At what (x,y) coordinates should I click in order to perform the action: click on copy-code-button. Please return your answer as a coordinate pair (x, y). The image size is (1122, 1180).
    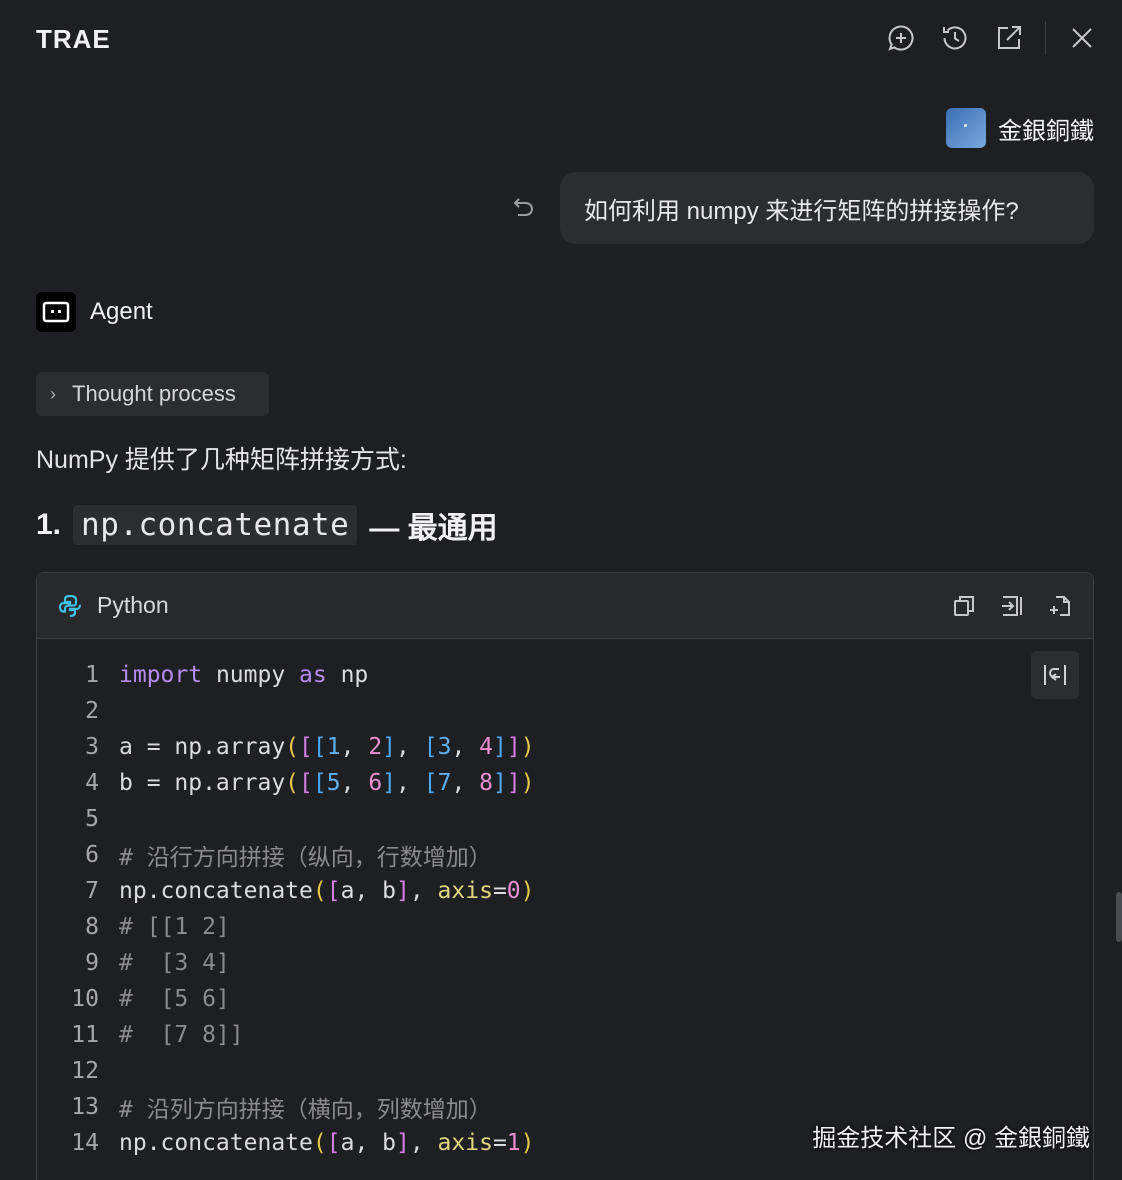
    Looking at the image, I should click on (964, 606).